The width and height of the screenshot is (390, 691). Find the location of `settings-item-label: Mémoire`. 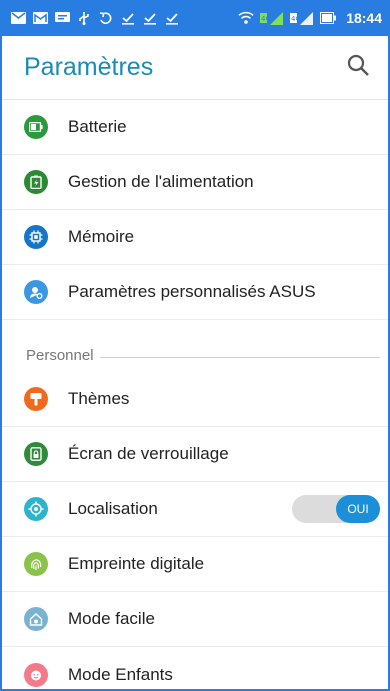

settings-item-label: Mémoire is located at coordinates (101, 236).